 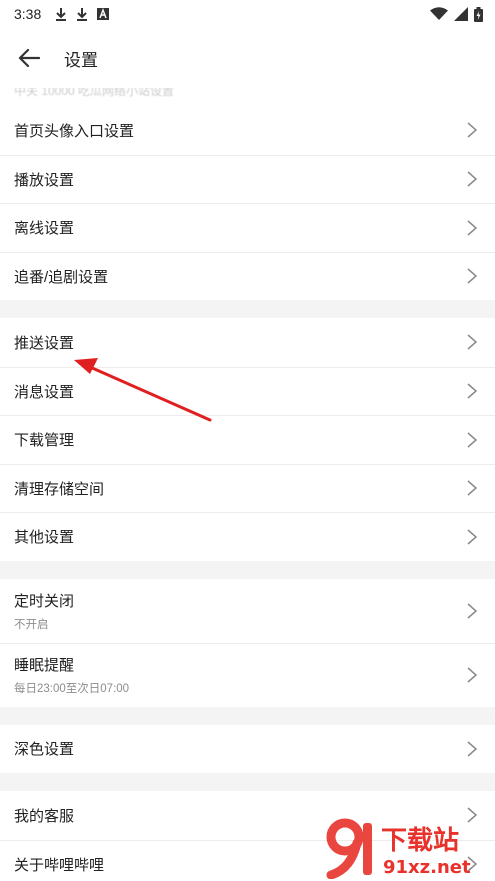 I want to click on settings-item-other: 其他设置, so click(x=247, y=536).